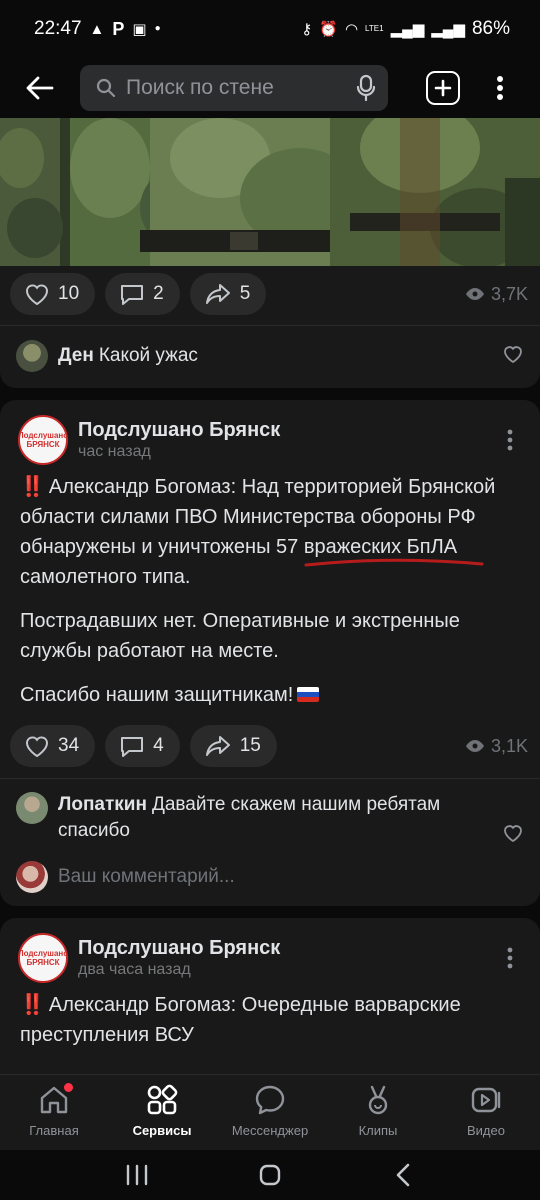  Describe the element at coordinates (53, 746) in the screenshot. I see `like-button: 34` at that location.